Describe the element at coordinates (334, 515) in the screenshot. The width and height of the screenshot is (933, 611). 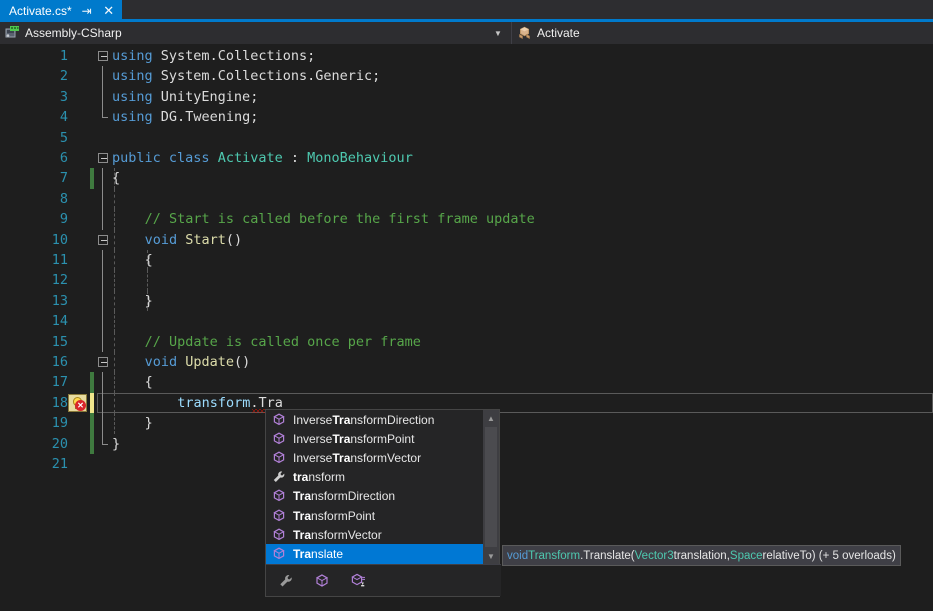
I see `completion-item-label: TransformPoint` at that location.